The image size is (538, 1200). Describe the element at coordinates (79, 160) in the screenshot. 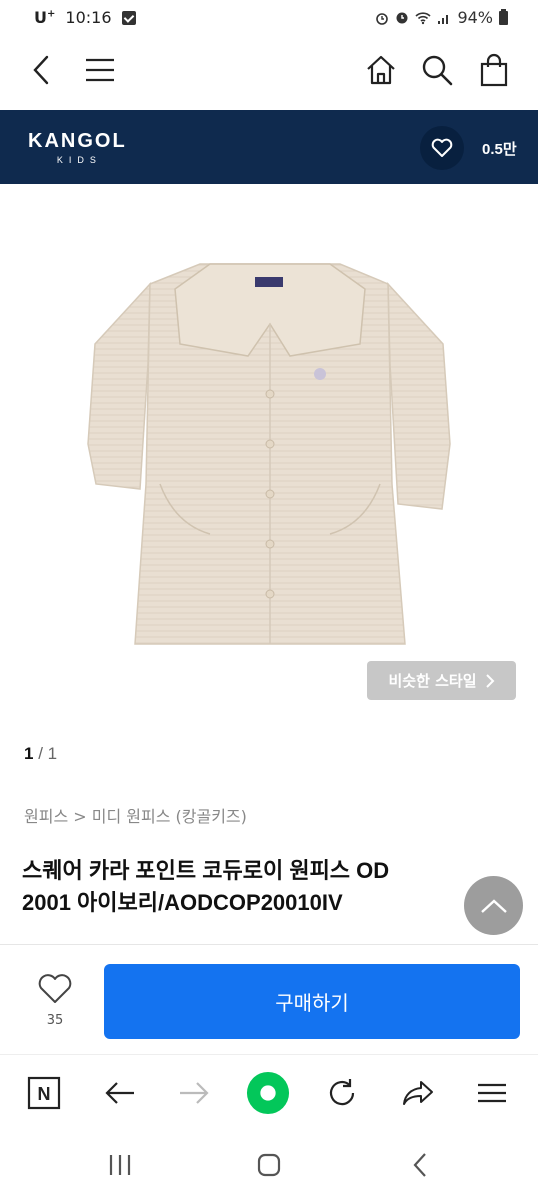

I see `brand-sub: KIDS` at that location.